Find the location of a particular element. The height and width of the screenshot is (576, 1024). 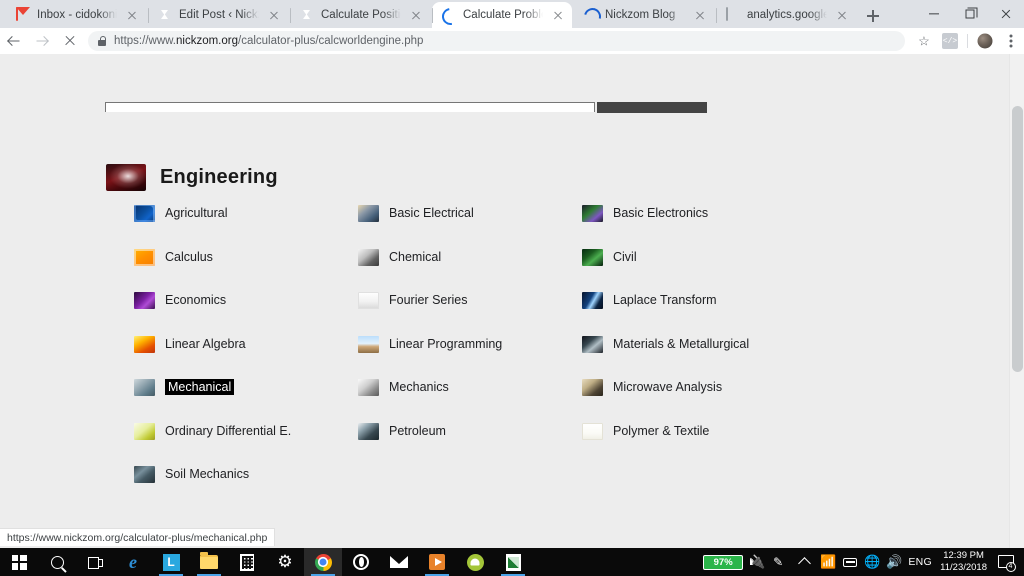

chemical-icon is located at coordinates (368, 257).